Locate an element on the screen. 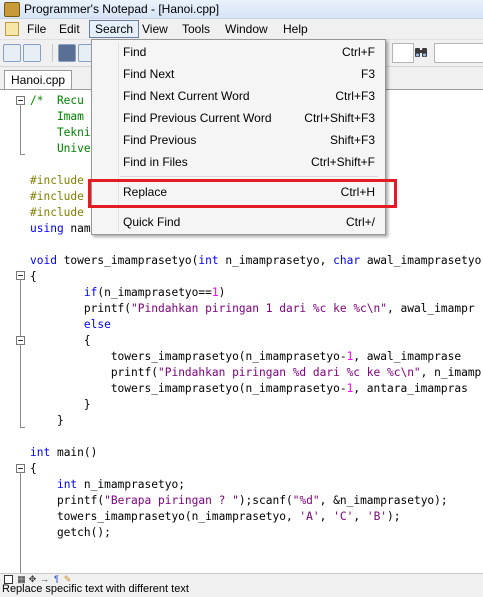 This screenshot has height=597, width=483. code-token: /* Recu is located at coordinates (57, 100).